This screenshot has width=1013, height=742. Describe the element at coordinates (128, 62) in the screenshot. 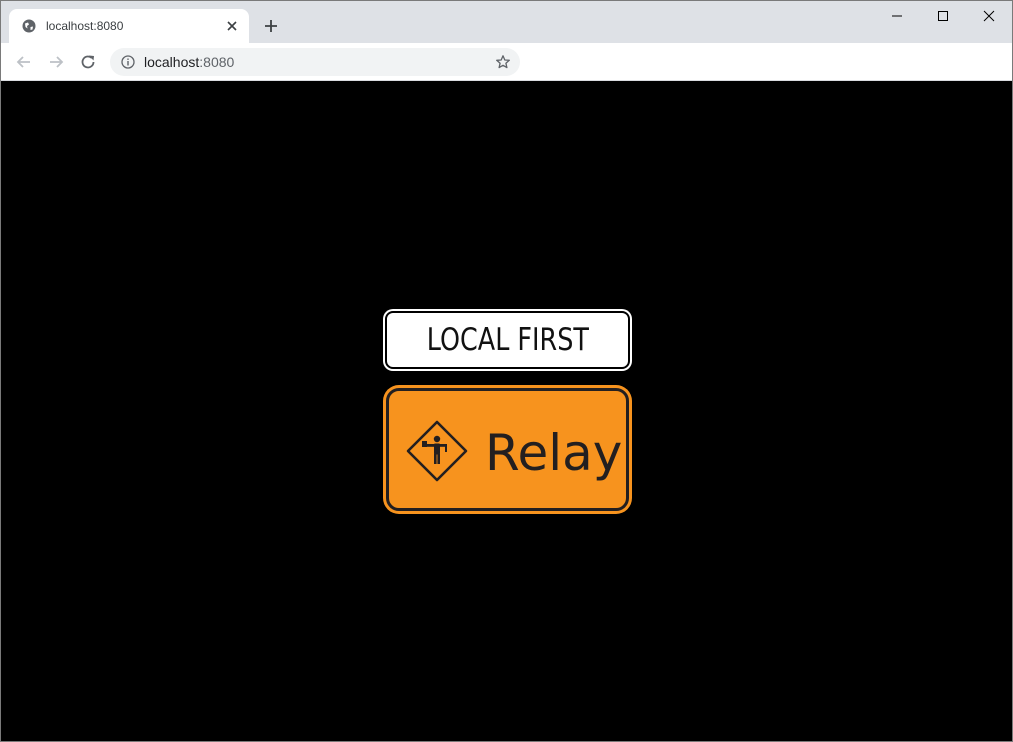

I see `info-icon` at that location.